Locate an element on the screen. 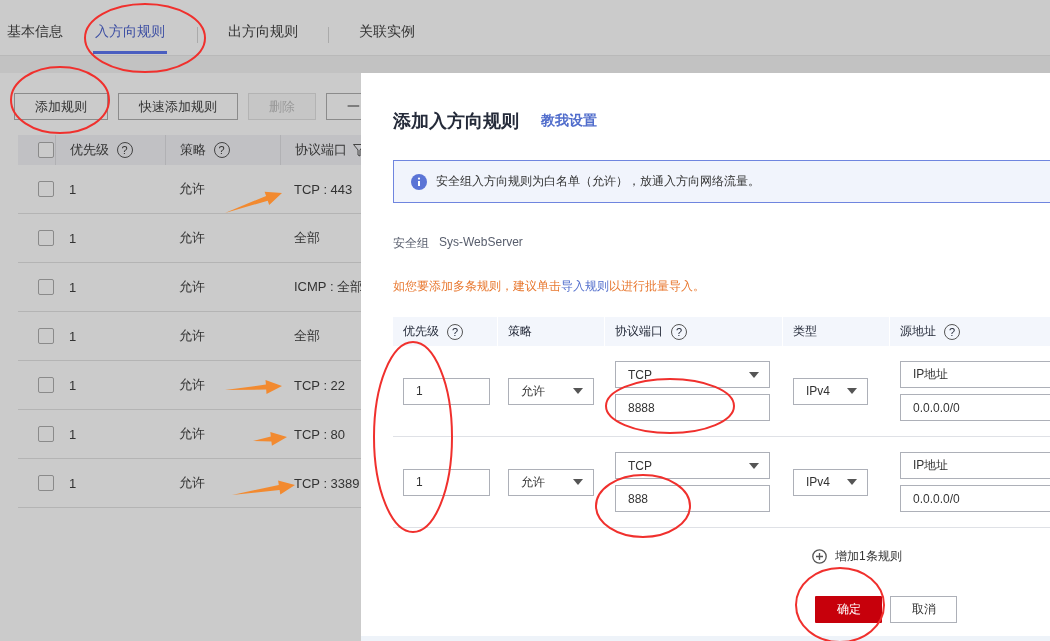  plus-icon is located at coordinates (819, 556).